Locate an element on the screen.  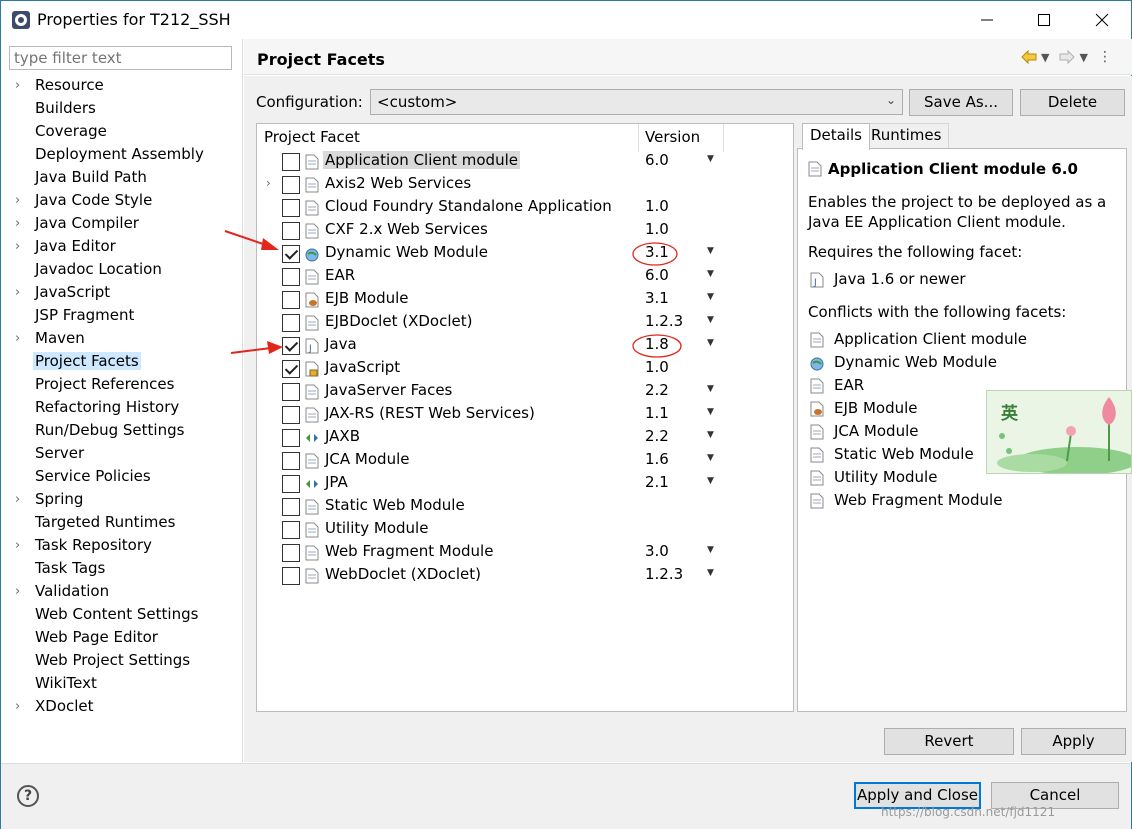
facet-row: JavaScript 1.0 is located at coordinates (525, 368).